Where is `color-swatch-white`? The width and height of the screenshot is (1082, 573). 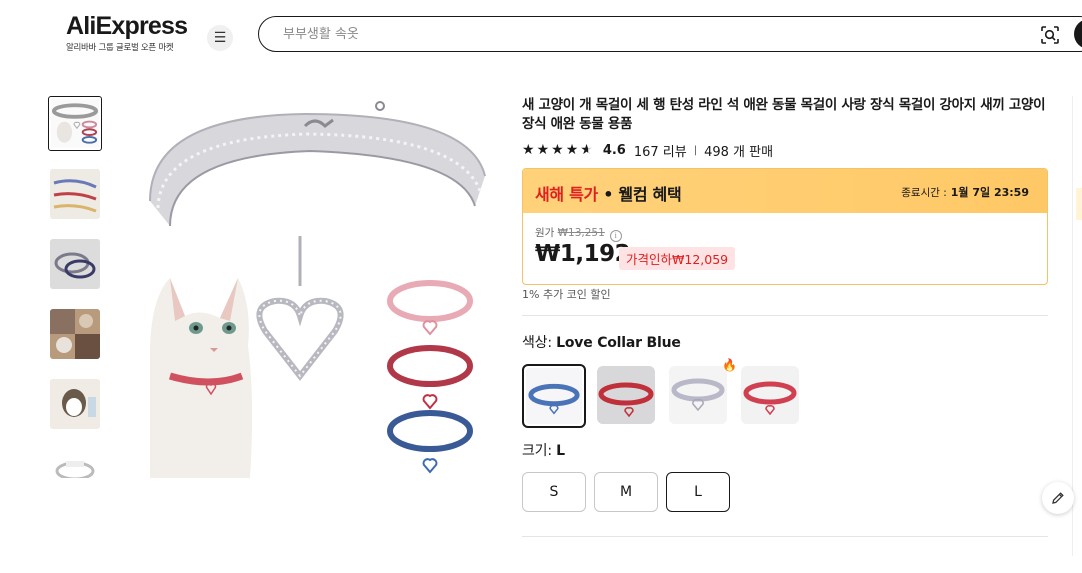 color-swatch-white is located at coordinates (698, 395).